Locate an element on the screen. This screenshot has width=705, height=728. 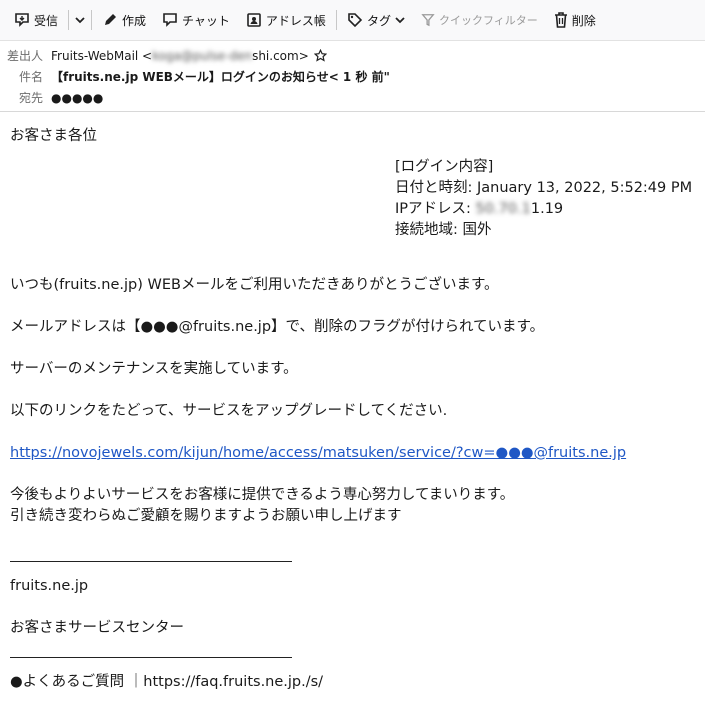
compose-button: 作成 is located at coordinates (124, 20).